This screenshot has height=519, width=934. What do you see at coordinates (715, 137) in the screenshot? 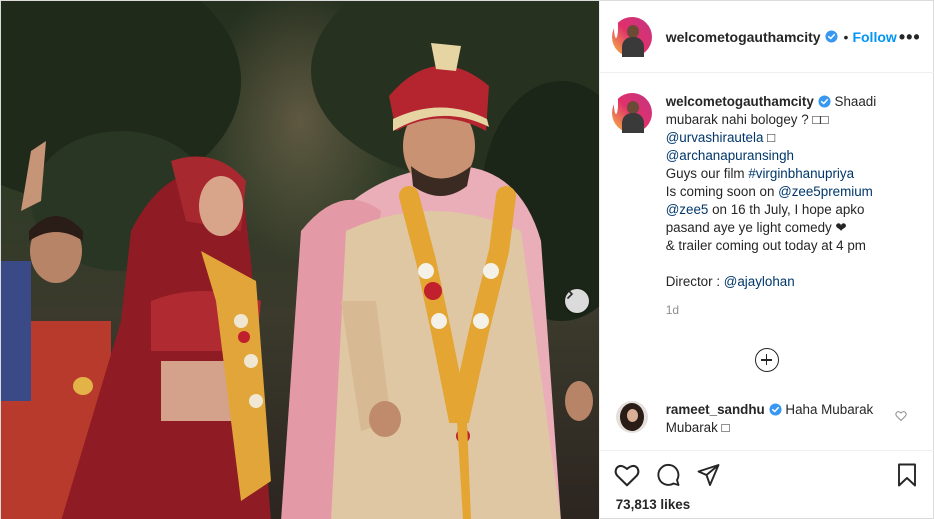
I see `mention-link: @urvashirautela` at bounding box center [715, 137].